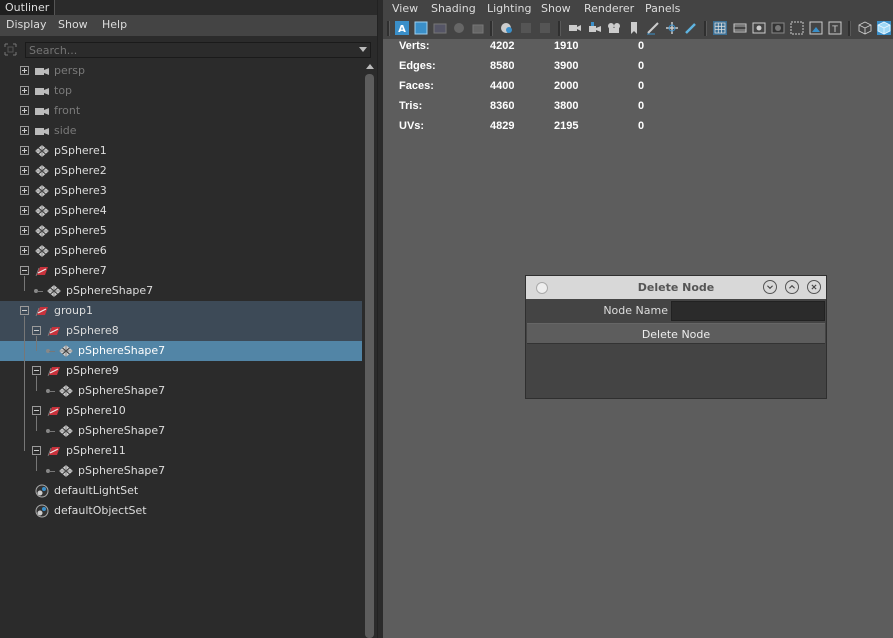  Describe the element at coordinates (405, 8) in the screenshot. I see `menu-view: View` at that location.